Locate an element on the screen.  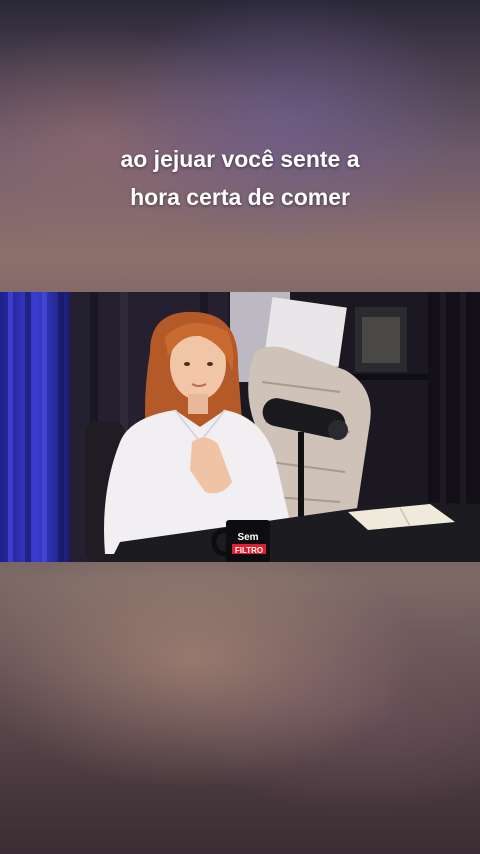
blue-curtain is located at coordinates (35, 427).